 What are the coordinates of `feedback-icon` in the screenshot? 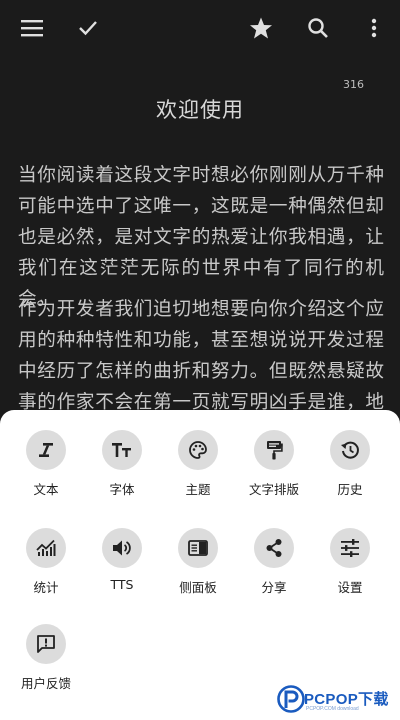 It's located at (46, 644).